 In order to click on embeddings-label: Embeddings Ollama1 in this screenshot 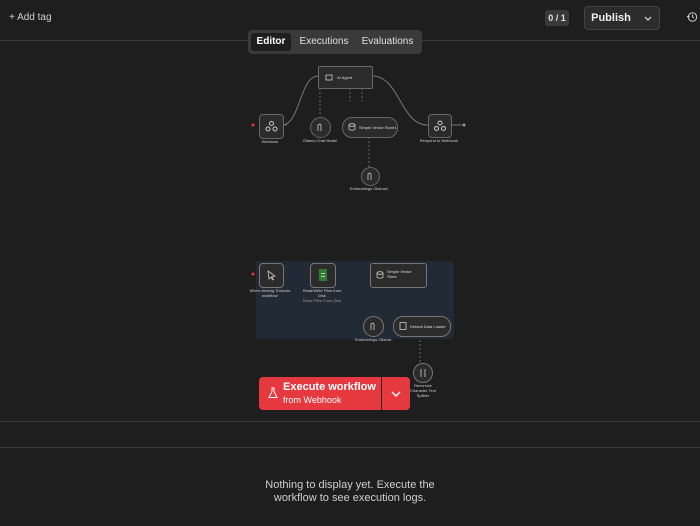, I will do `click(369, 188)`.